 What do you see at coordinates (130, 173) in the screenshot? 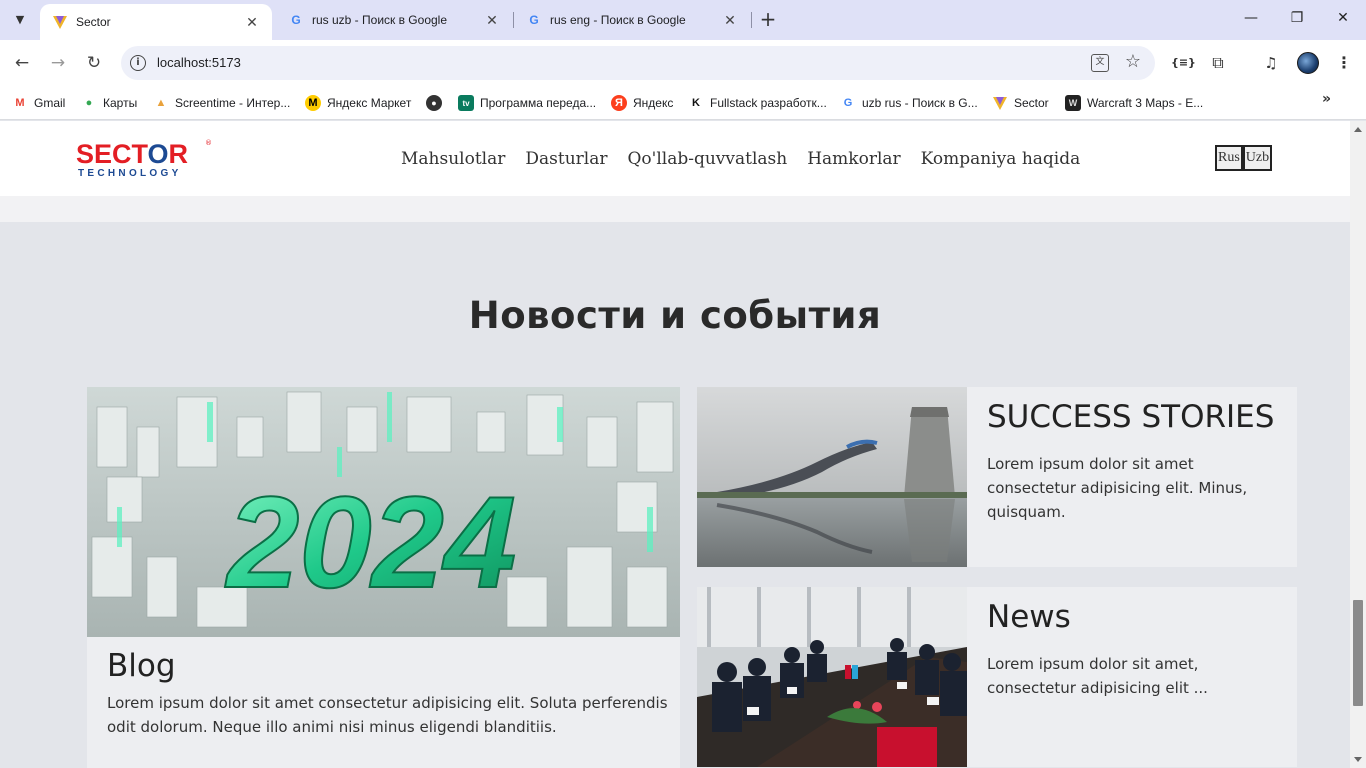
I see `logo-subtitle: TECHNOLOGY` at bounding box center [130, 173].